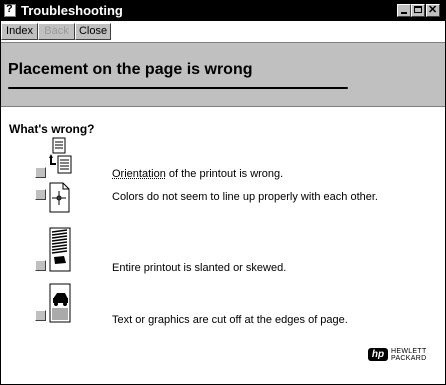  Describe the element at coordinates (60, 303) in the screenshot. I see `cutoff-page-icon` at that location.